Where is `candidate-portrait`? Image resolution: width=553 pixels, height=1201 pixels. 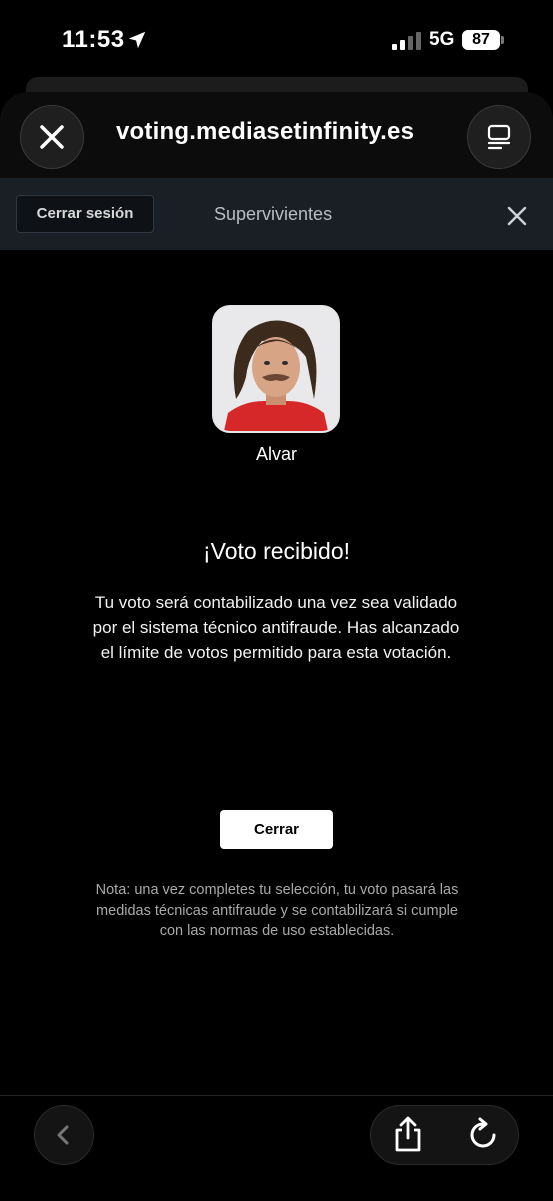
candidate-portrait is located at coordinates (276, 369).